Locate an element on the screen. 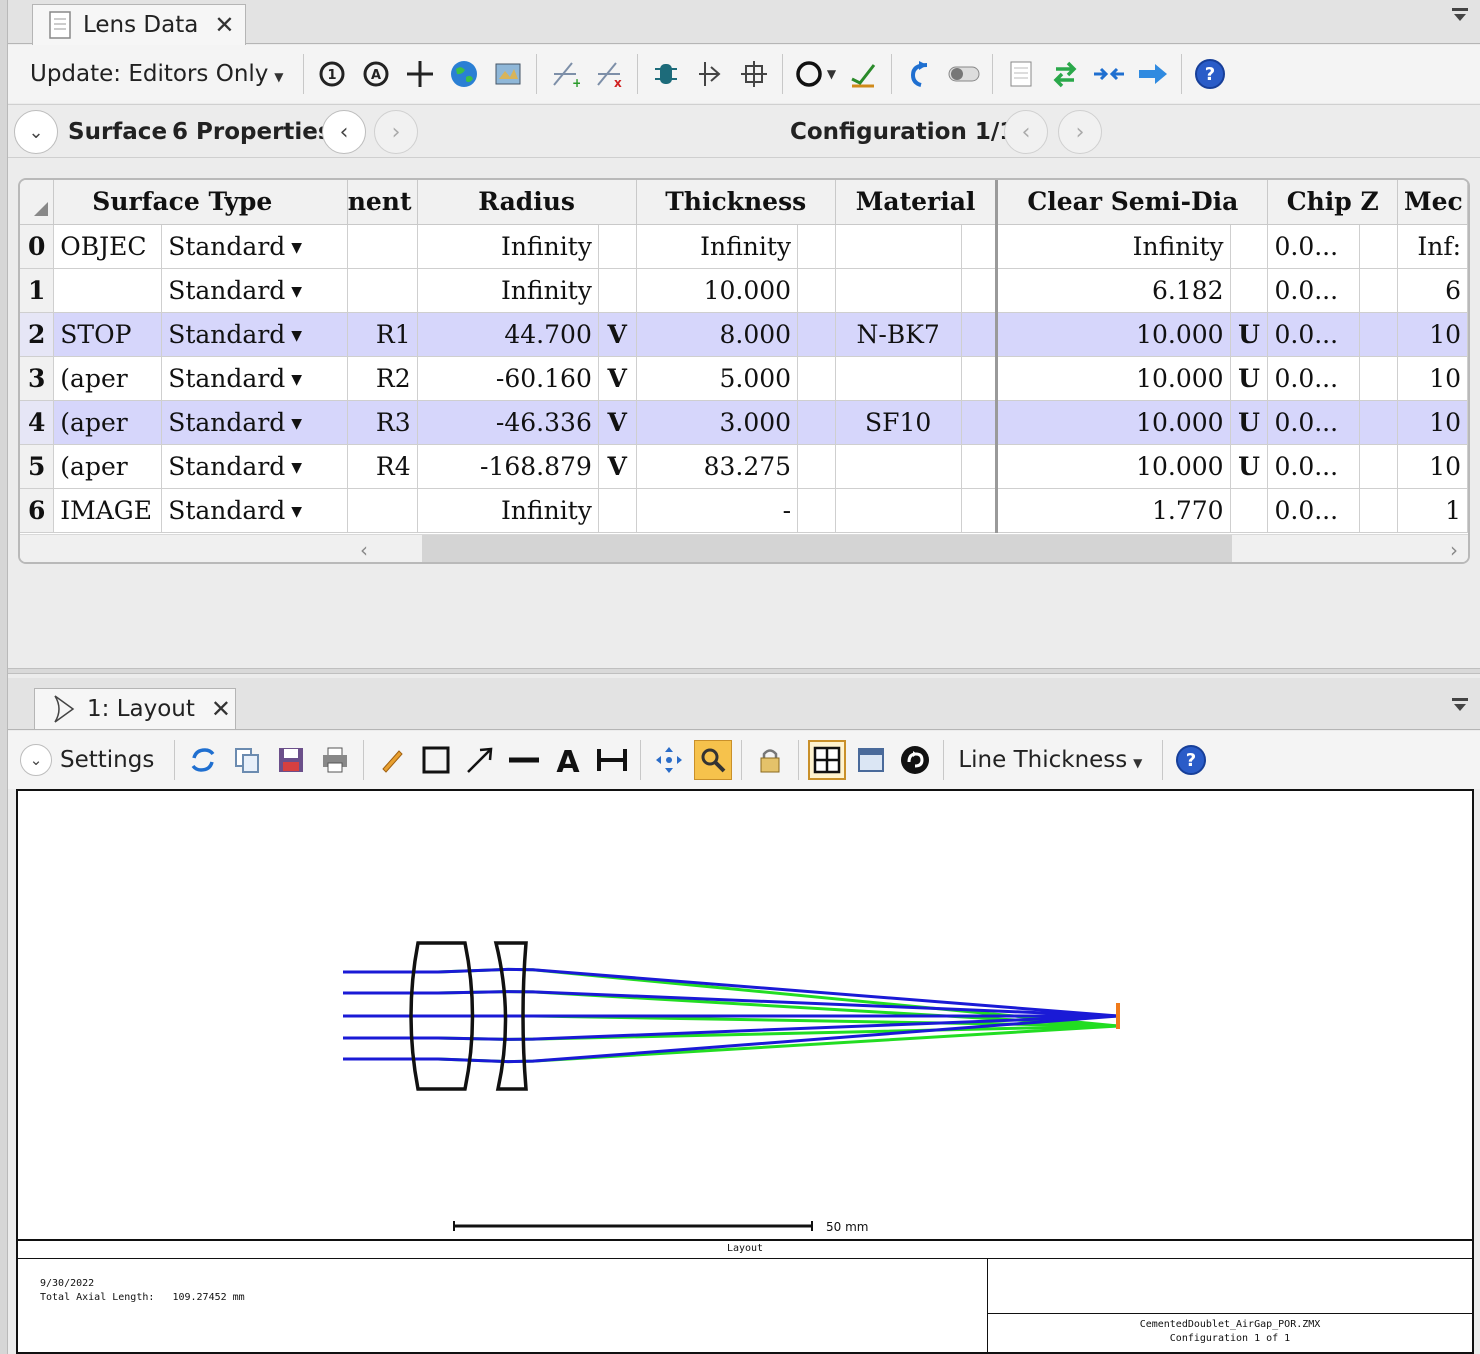 This screenshot has height=1354, width=1480. prev-configuration-button: ‹ is located at coordinates (1026, 132).